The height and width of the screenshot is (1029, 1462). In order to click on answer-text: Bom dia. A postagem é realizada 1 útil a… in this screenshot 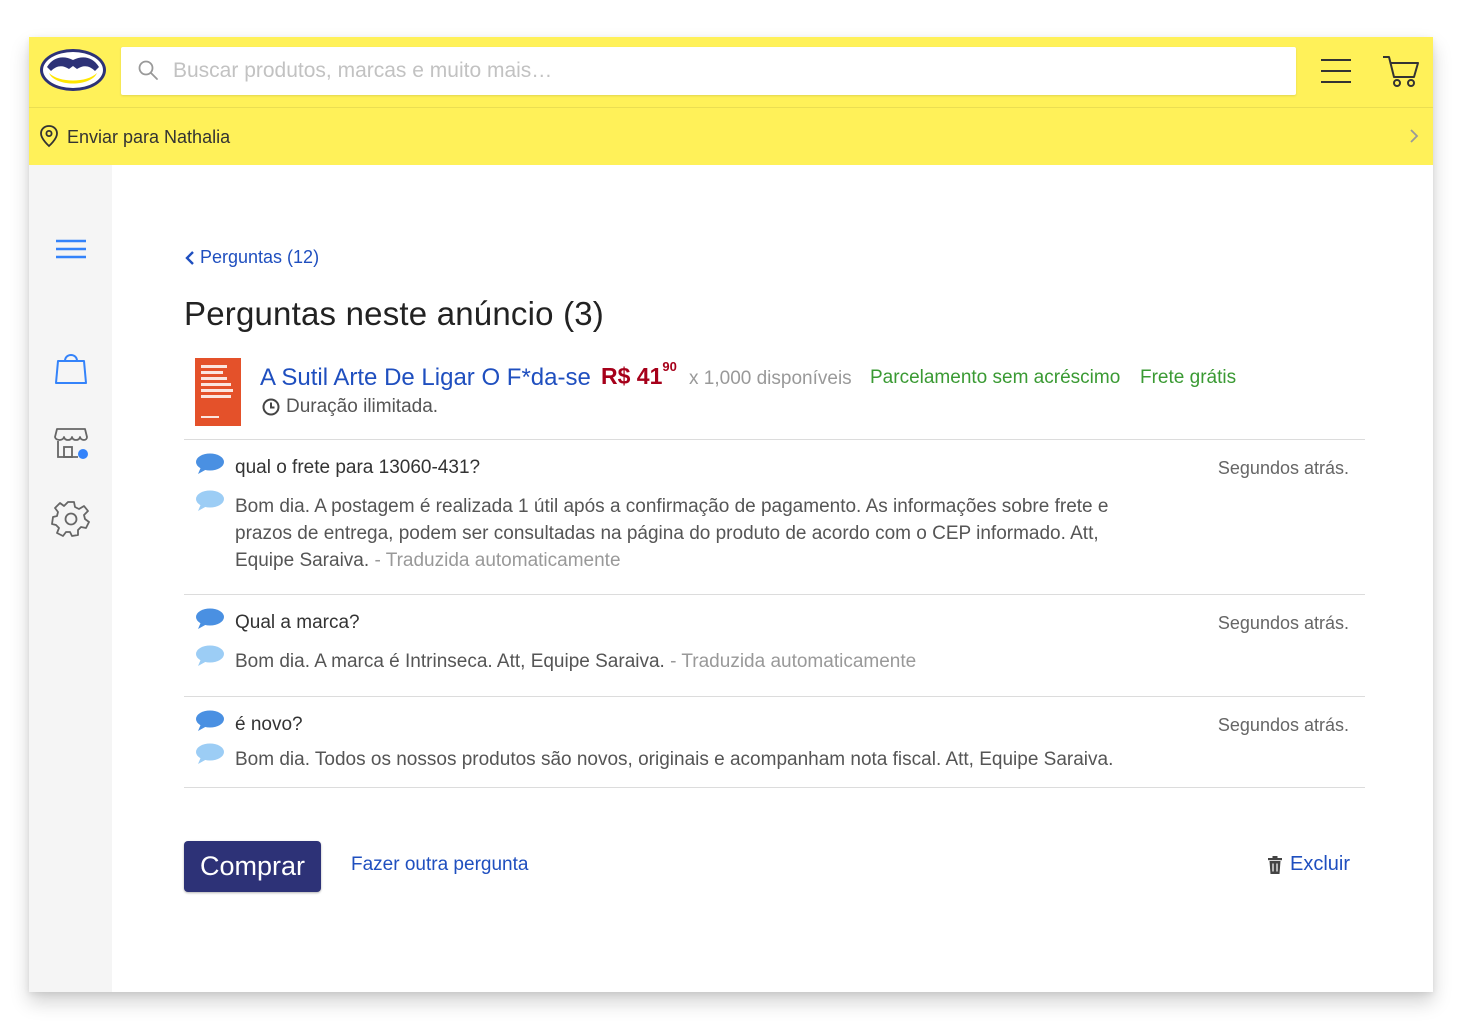, I will do `click(687, 533)`.